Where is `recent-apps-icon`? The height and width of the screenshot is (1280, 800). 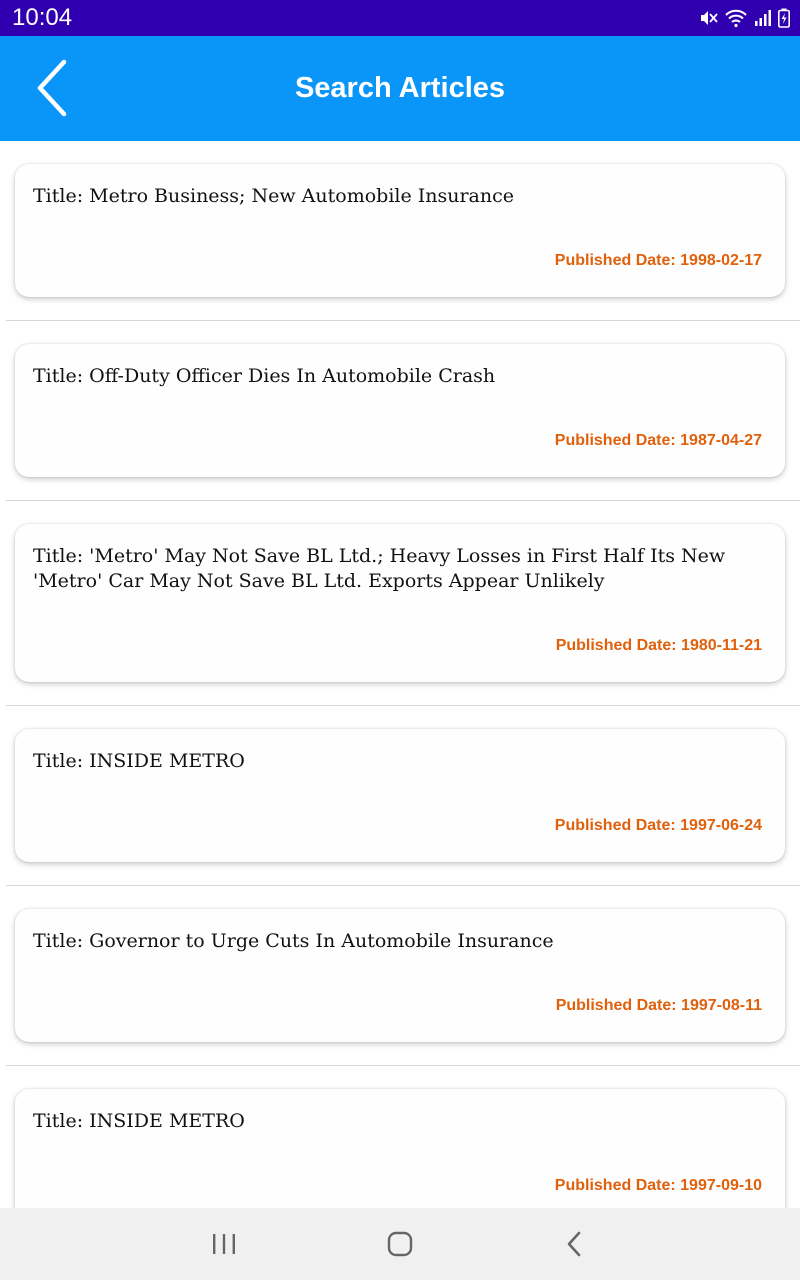 recent-apps-icon is located at coordinates (224, 1244).